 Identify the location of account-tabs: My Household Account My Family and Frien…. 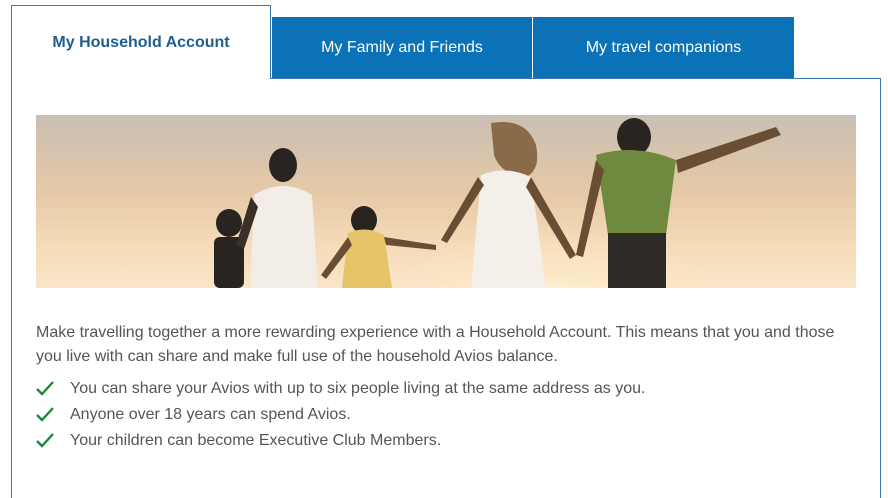
(446, 42).